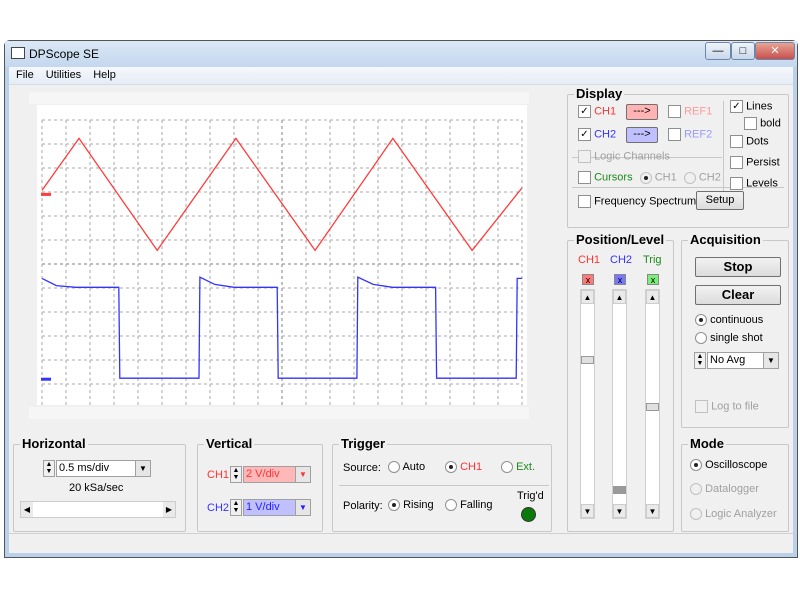 This screenshot has height=600, width=800. What do you see at coordinates (507, 467) in the screenshot?
I see `source-ext-radio` at bounding box center [507, 467].